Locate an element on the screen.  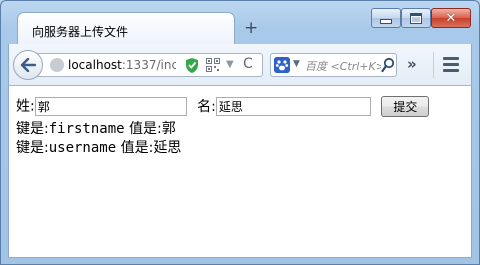
firstname-label: 姓: is located at coordinates (25, 106).